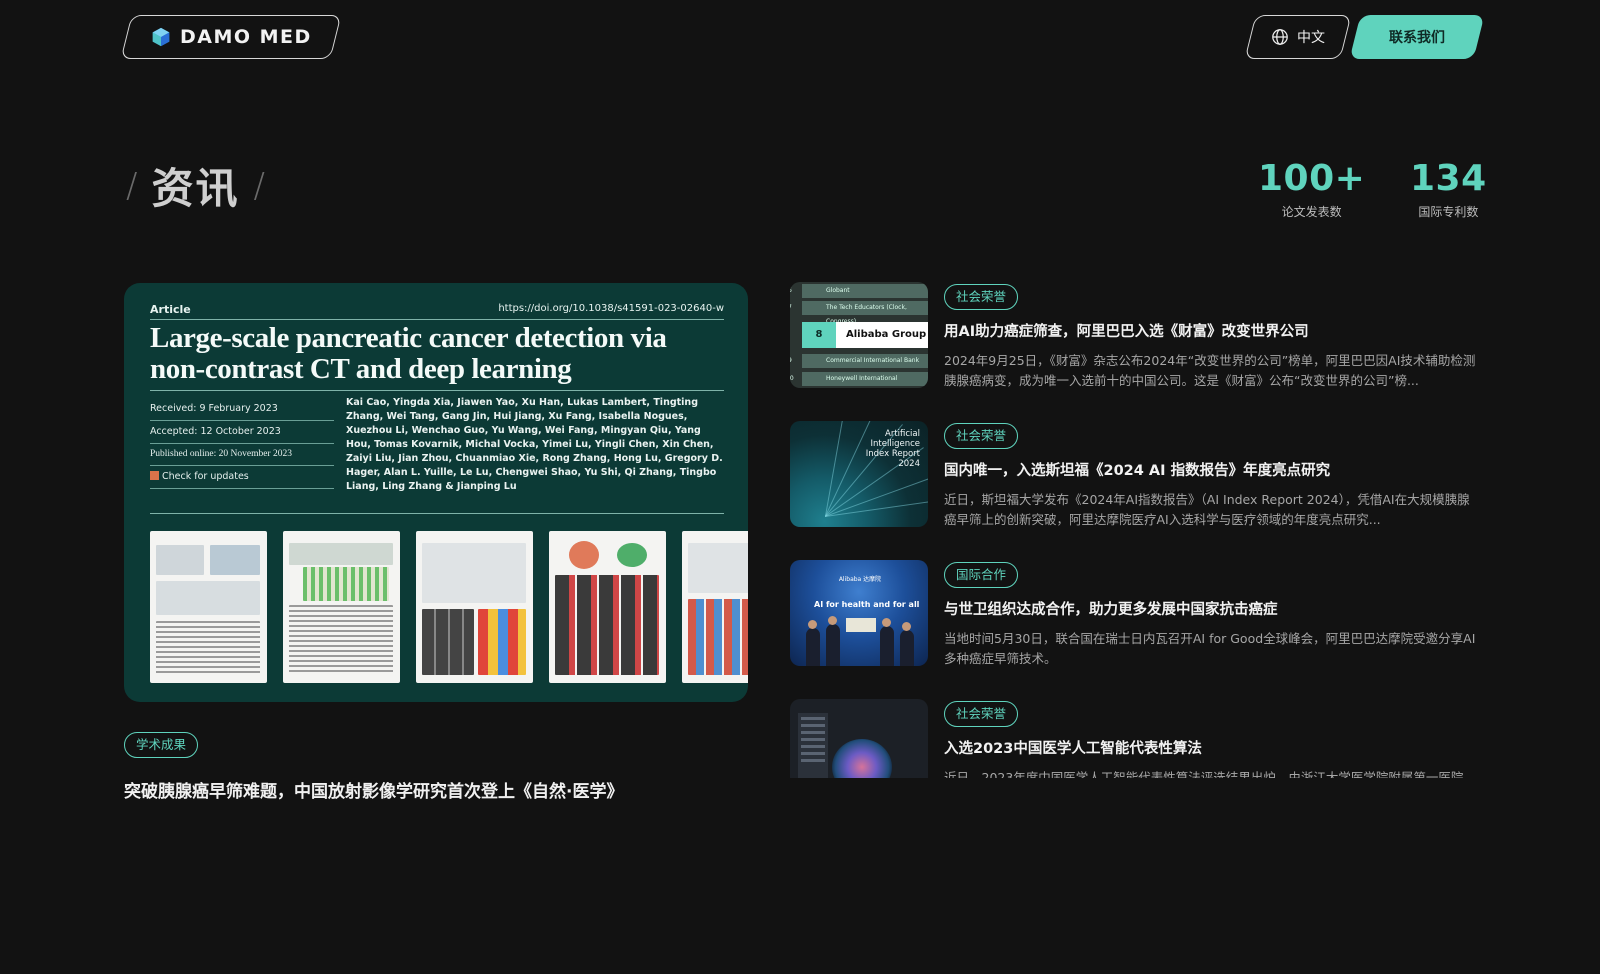  What do you see at coordinates (161, 745) in the screenshot?
I see `featured-category-tag: 学术成果` at bounding box center [161, 745].